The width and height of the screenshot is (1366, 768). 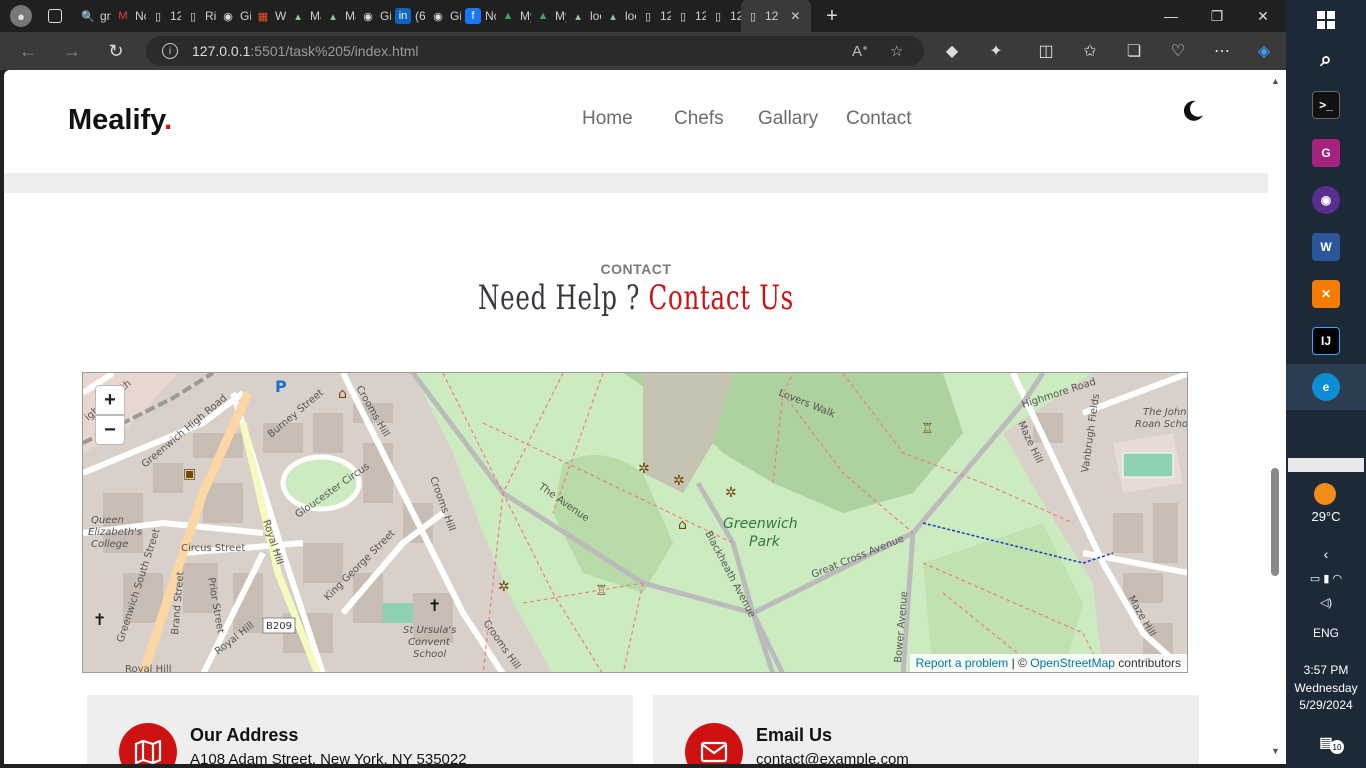 I want to click on tray-scroll, so click(x=1326, y=465).